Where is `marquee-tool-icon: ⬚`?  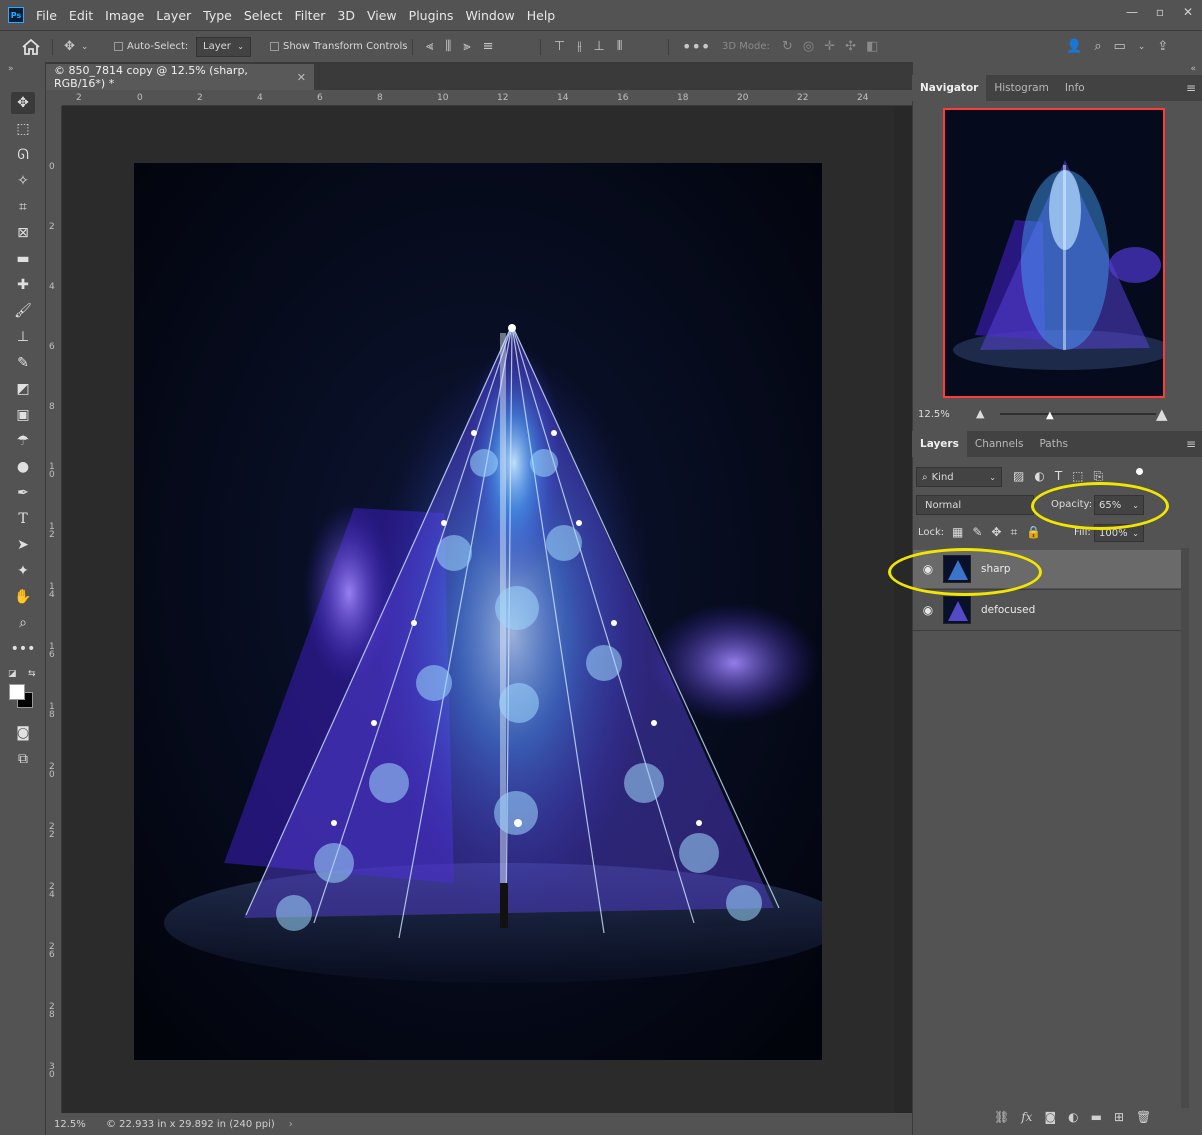
marquee-tool-icon: ⬚ is located at coordinates (23, 129).